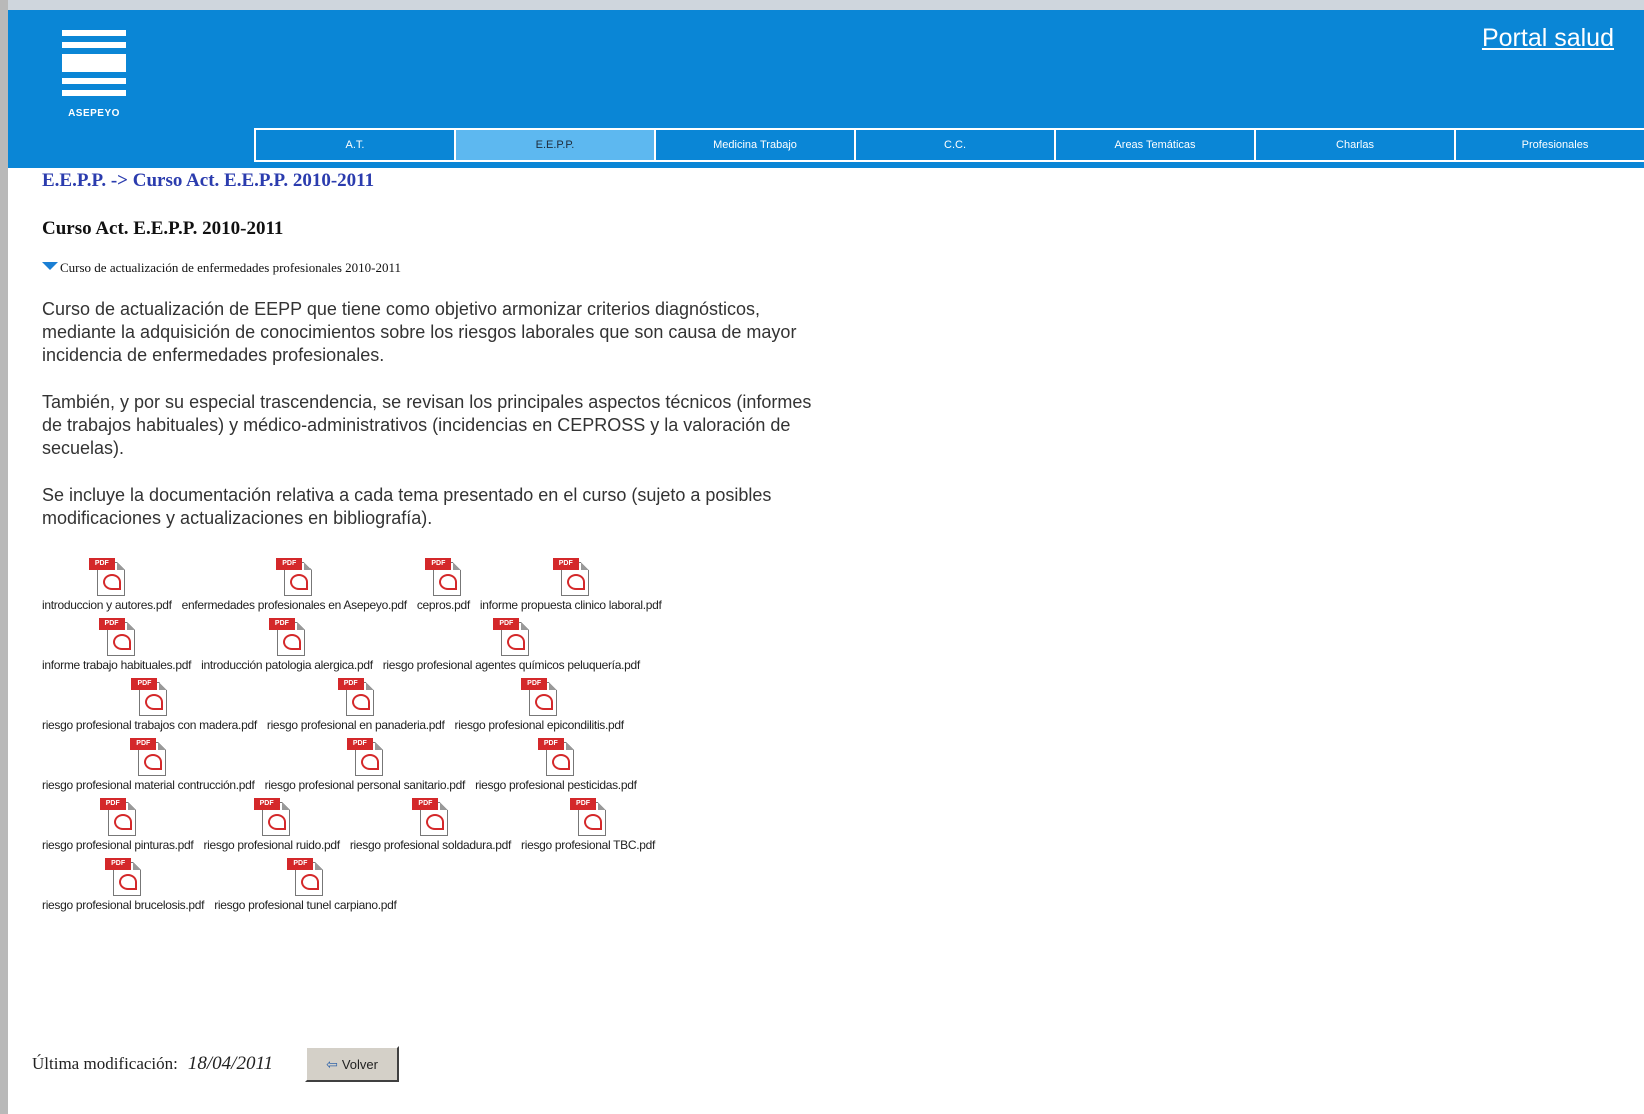  Describe the element at coordinates (1548, 38) in the screenshot. I see `portal-salud-link: Portal salud` at that location.